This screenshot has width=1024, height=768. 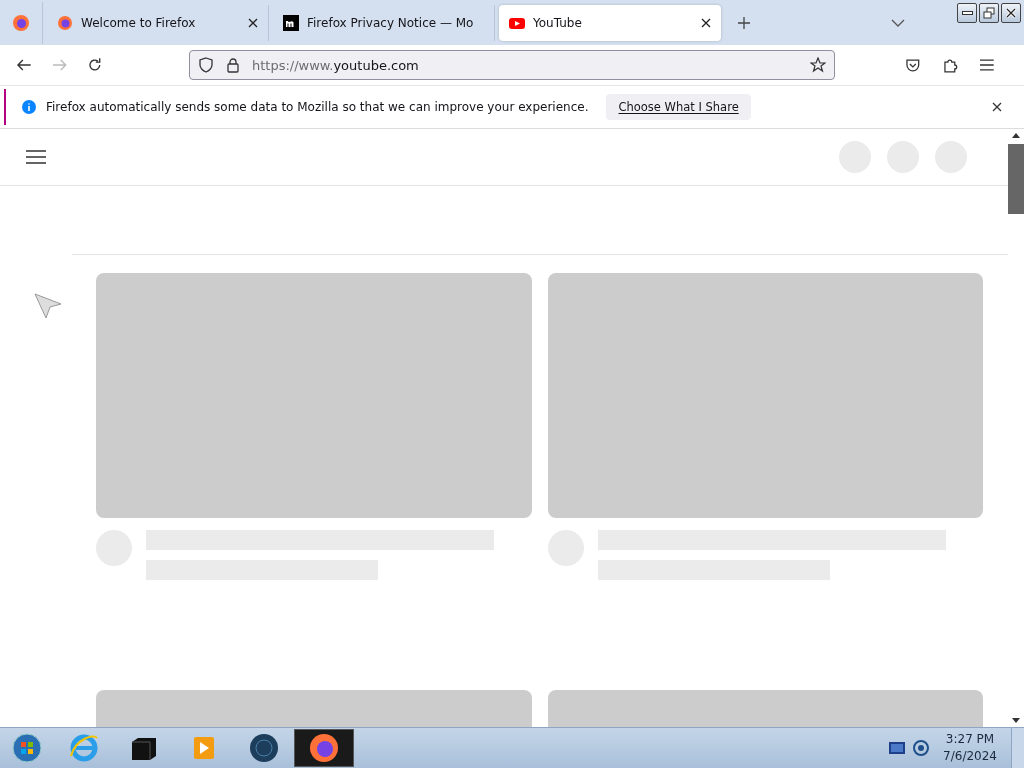 I want to click on scrollbar-thumb, so click(x=1016, y=179).